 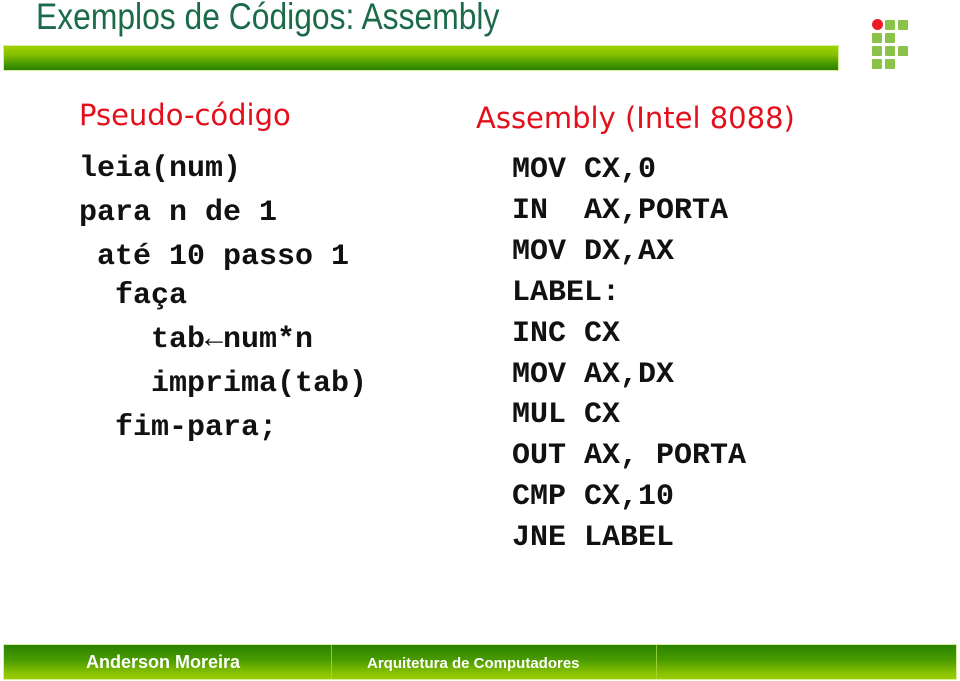 What do you see at coordinates (196, 340) in the screenshot?
I see `pseudo-code-line: tab←num*n` at bounding box center [196, 340].